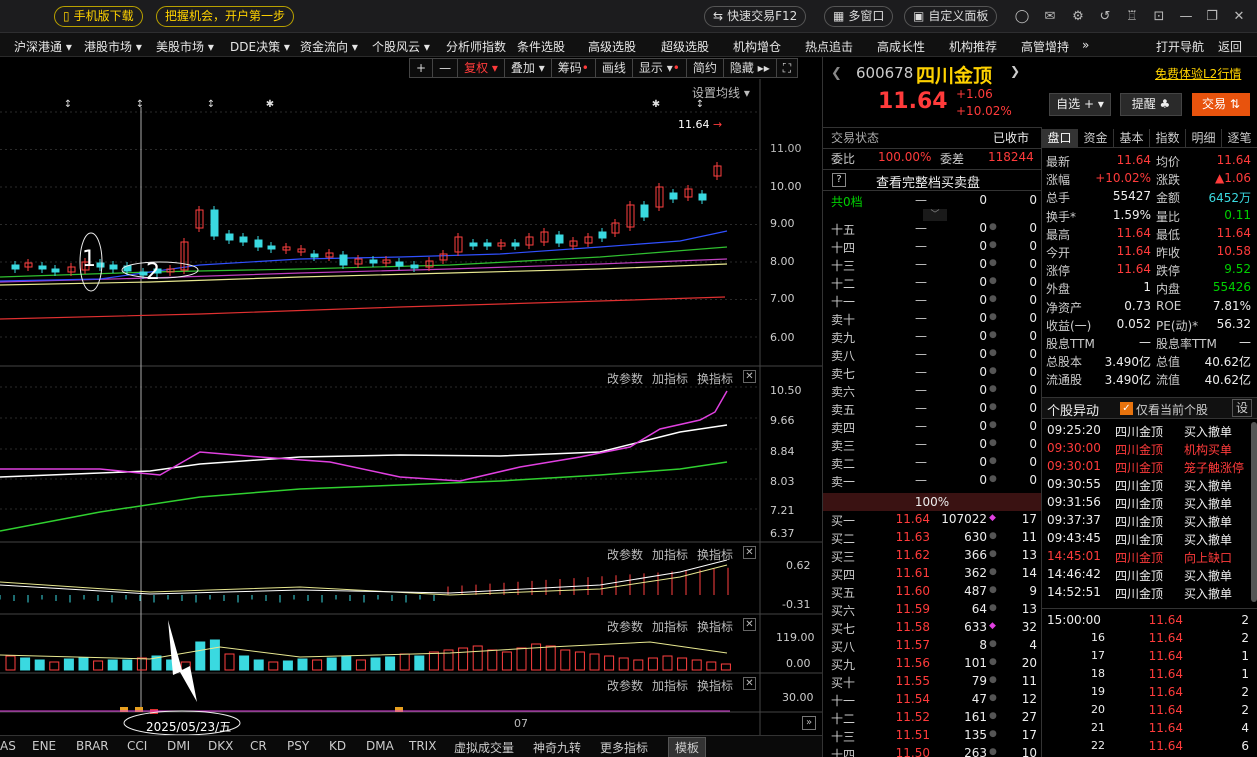 This screenshot has width=1257, height=757. Describe the element at coordinates (1172, 410) in the screenshot. I see `only-current-label: 仅看当前个股` at that location.